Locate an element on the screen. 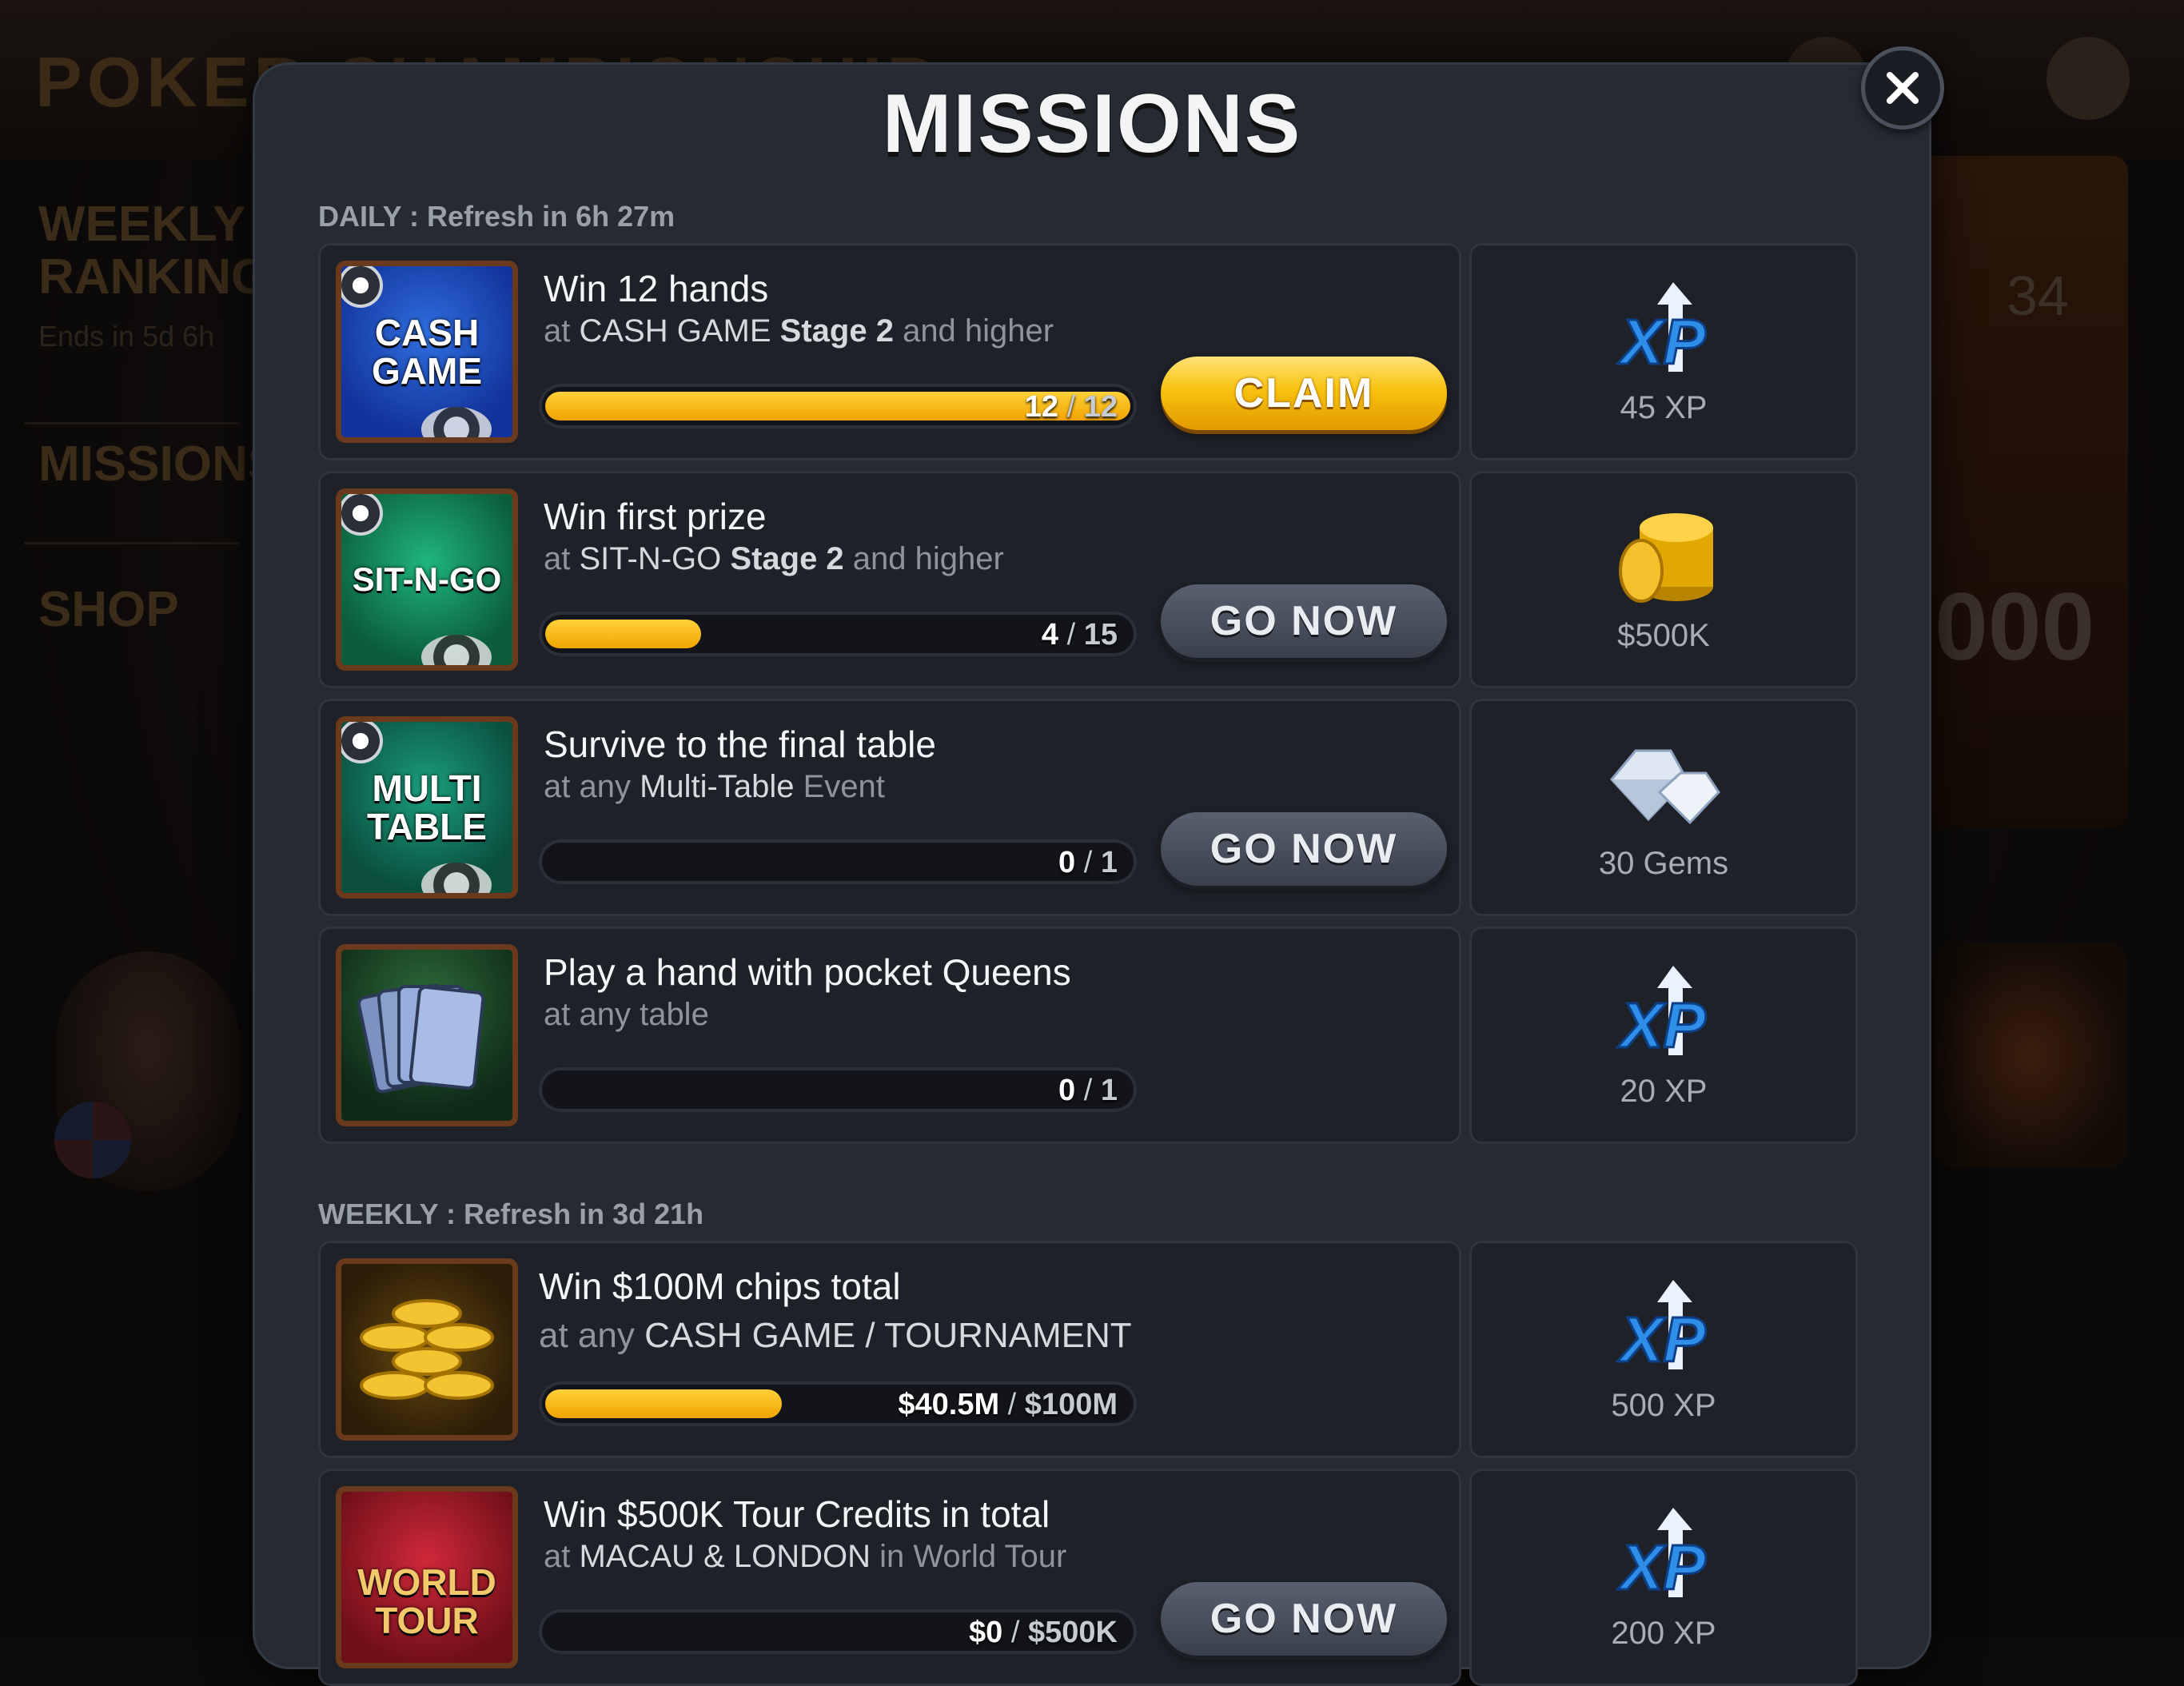 The height and width of the screenshot is (1686, 2184). close-button is located at coordinates (1902, 88).